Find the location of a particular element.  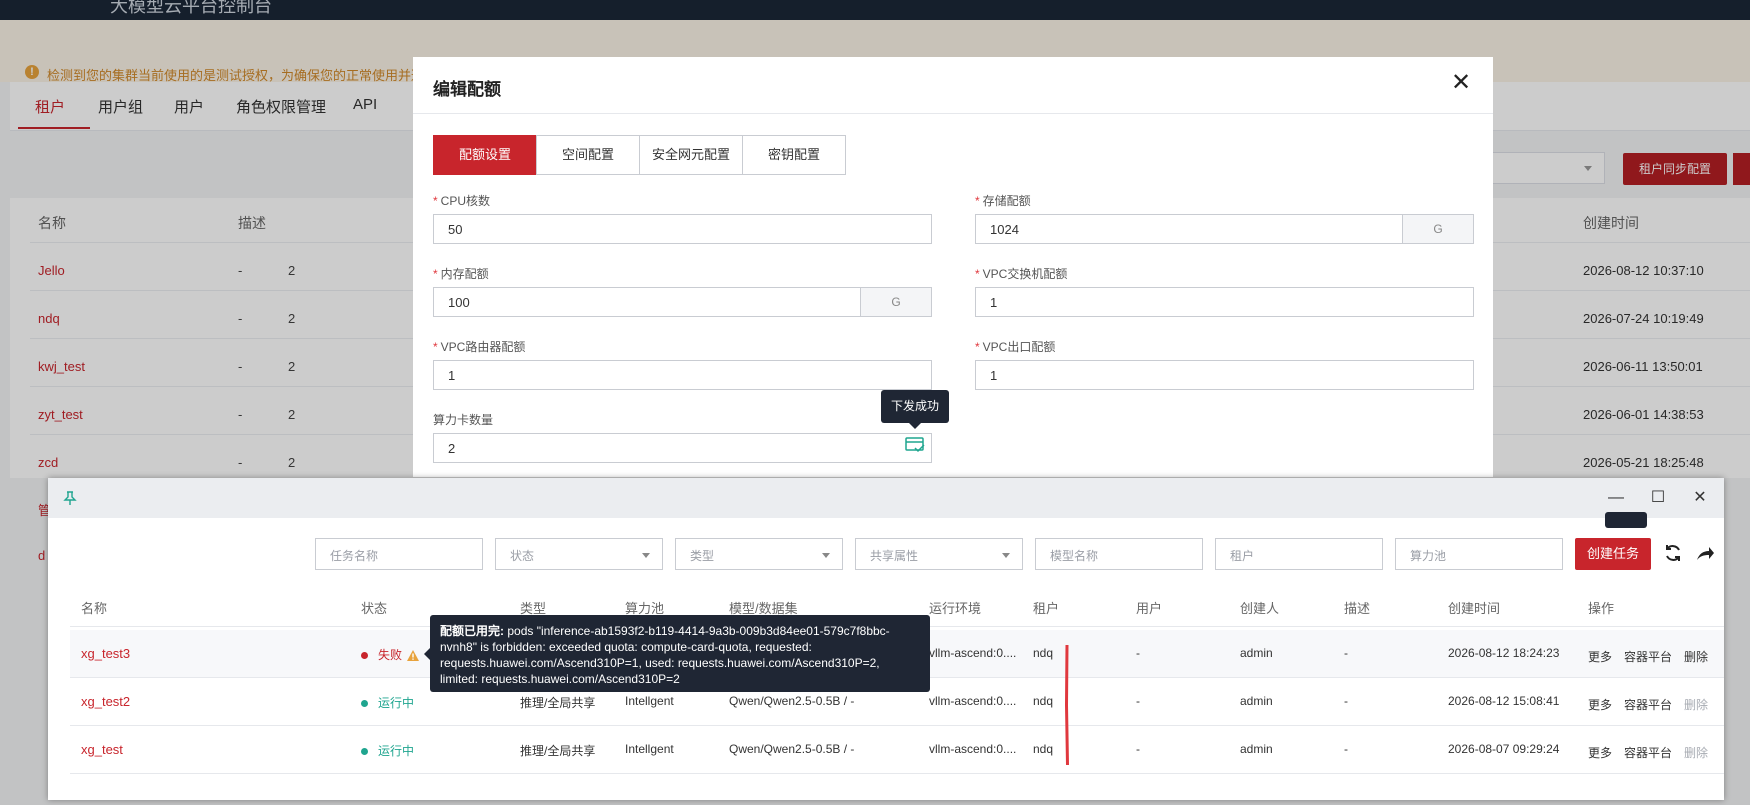

storage-unit: G is located at coordinates (1437, 229).